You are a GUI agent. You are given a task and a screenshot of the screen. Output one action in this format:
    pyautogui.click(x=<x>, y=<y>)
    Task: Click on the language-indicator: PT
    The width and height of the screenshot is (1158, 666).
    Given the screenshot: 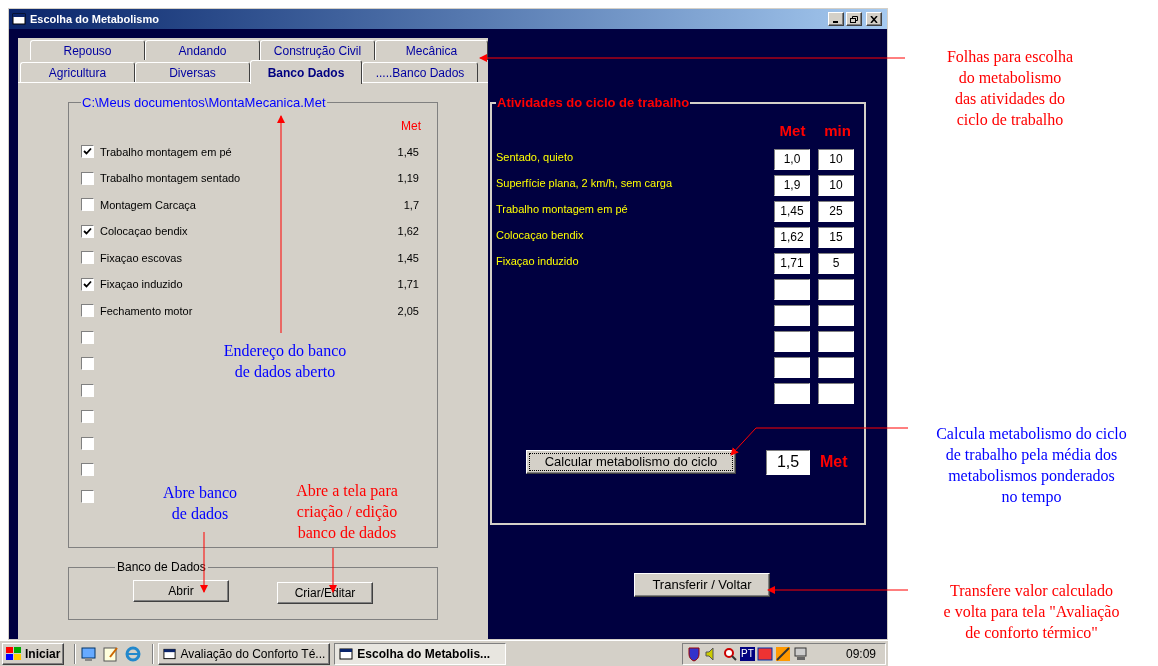 What is the action you would take?
    pyautogui.click(x=747, y=653)
    